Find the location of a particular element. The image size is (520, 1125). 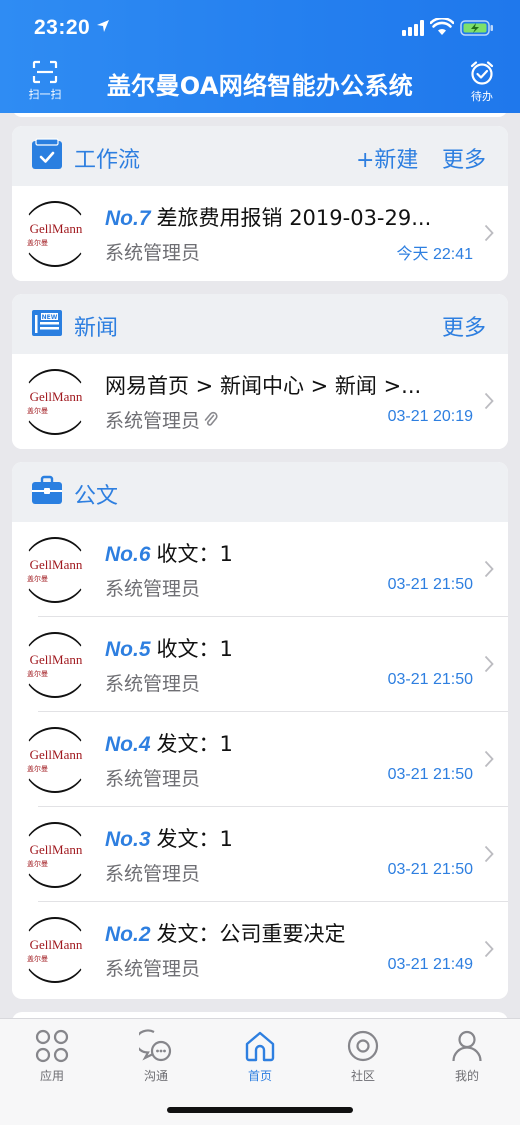

profile-icon is located at coordinates (467, 1046).